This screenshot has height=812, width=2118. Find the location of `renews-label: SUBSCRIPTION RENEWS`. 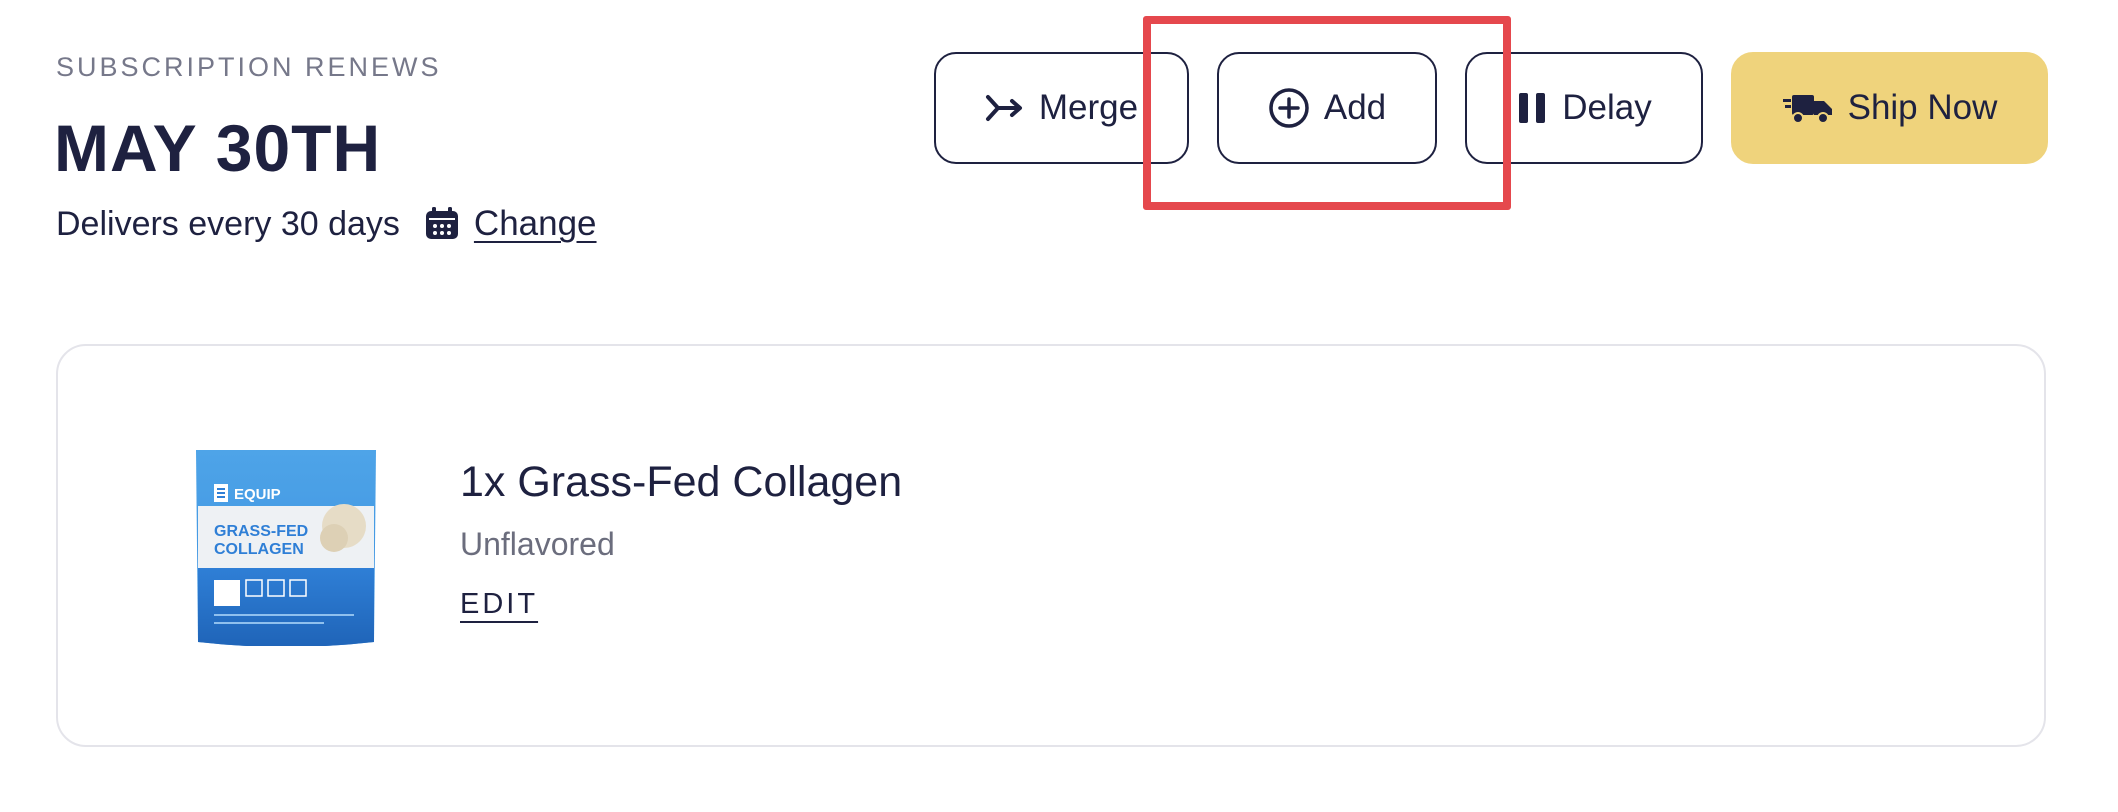

renews-label: SUBSCRIPTION RENEWS is located at coordinates (249, 67).